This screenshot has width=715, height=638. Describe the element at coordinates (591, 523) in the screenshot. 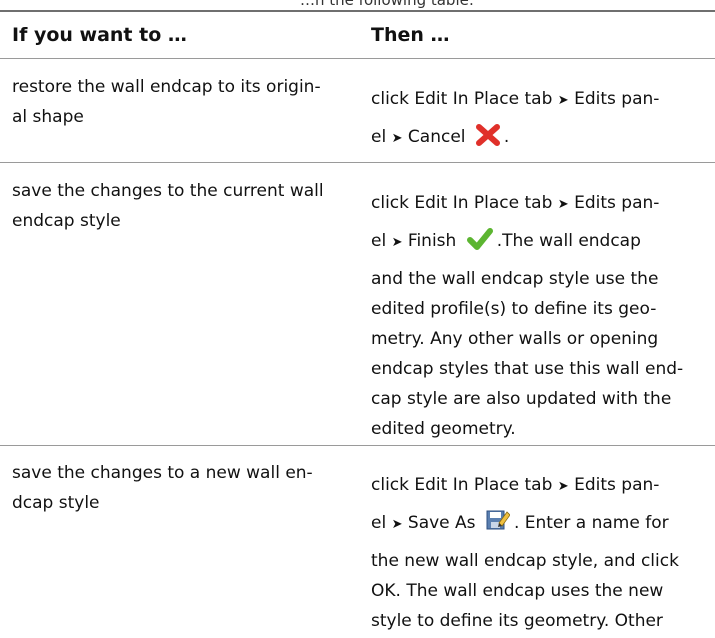

I see `text: . Enter a name for` at that location.